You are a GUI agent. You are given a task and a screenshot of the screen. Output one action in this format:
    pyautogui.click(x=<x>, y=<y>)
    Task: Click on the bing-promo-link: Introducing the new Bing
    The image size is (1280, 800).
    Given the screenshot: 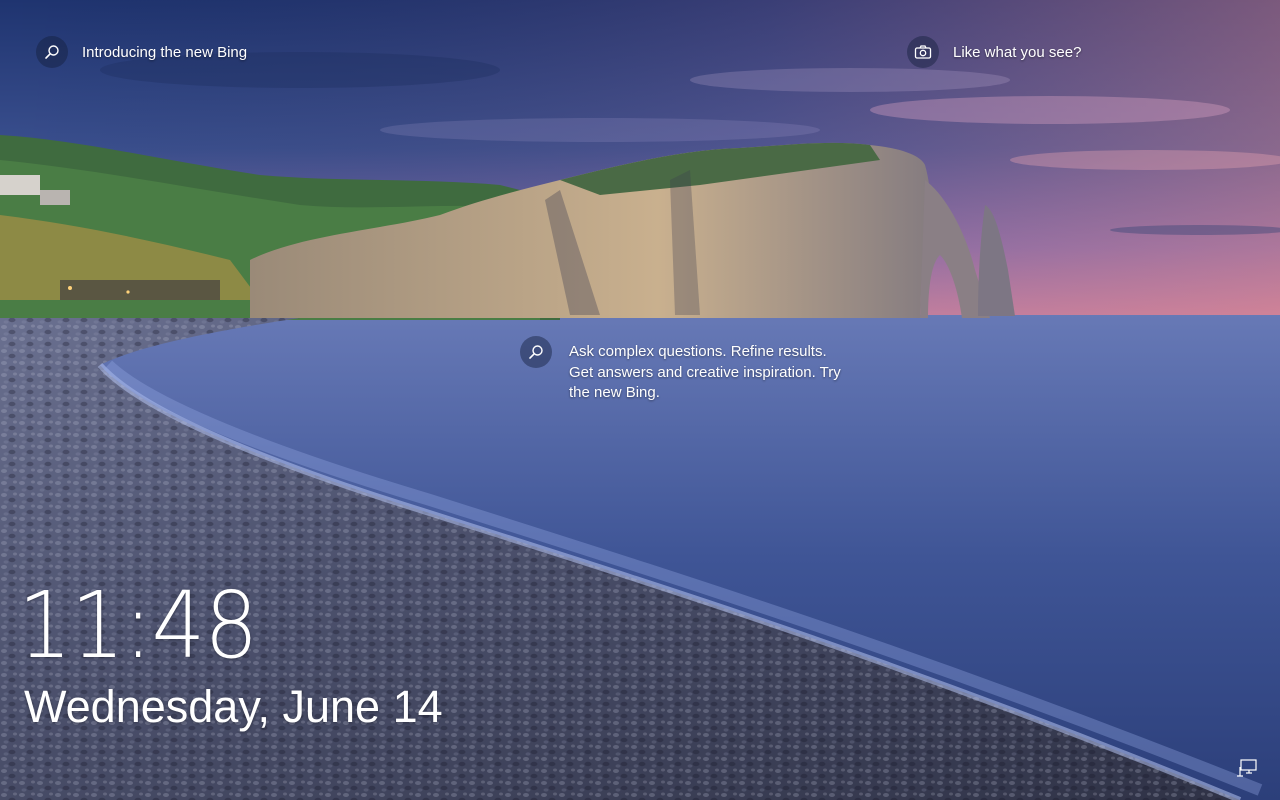 What is the action you would take?
    pyautogui.click(x=141, y=52)
    